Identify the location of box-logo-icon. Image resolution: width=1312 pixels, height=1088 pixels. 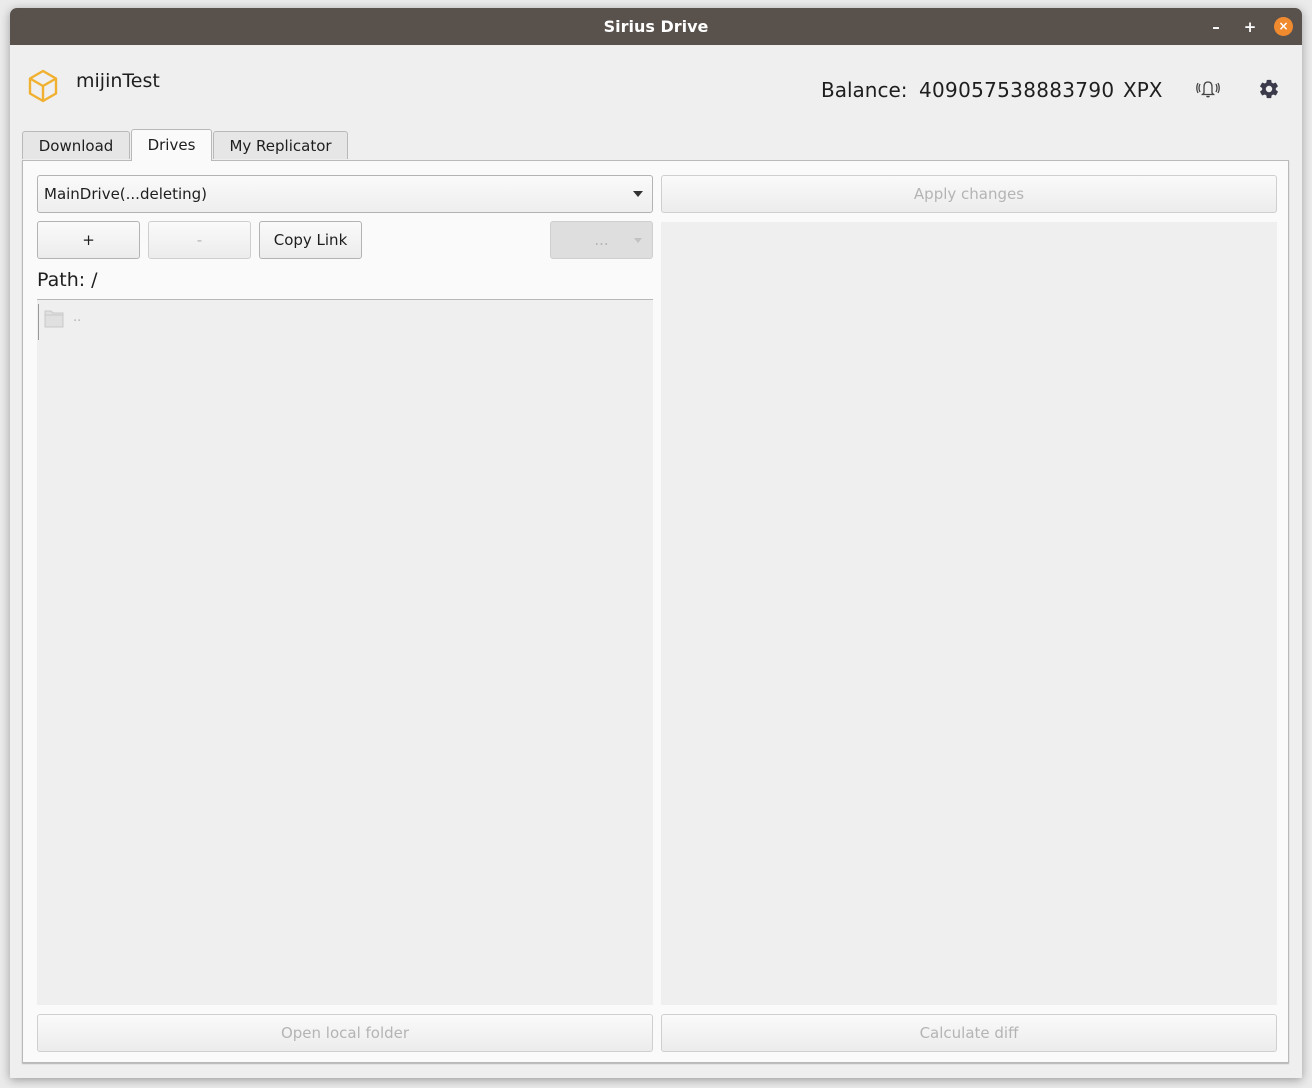
(43, 86).